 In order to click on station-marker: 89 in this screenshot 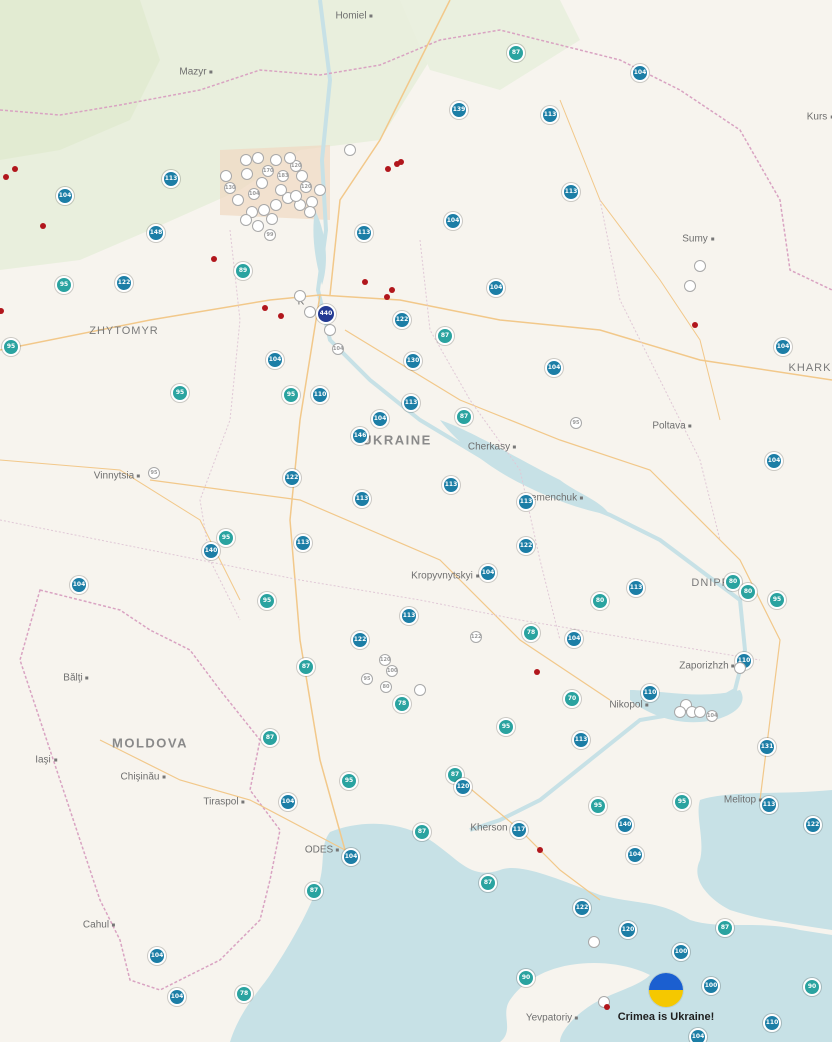, I will do `click(243, 271)`.